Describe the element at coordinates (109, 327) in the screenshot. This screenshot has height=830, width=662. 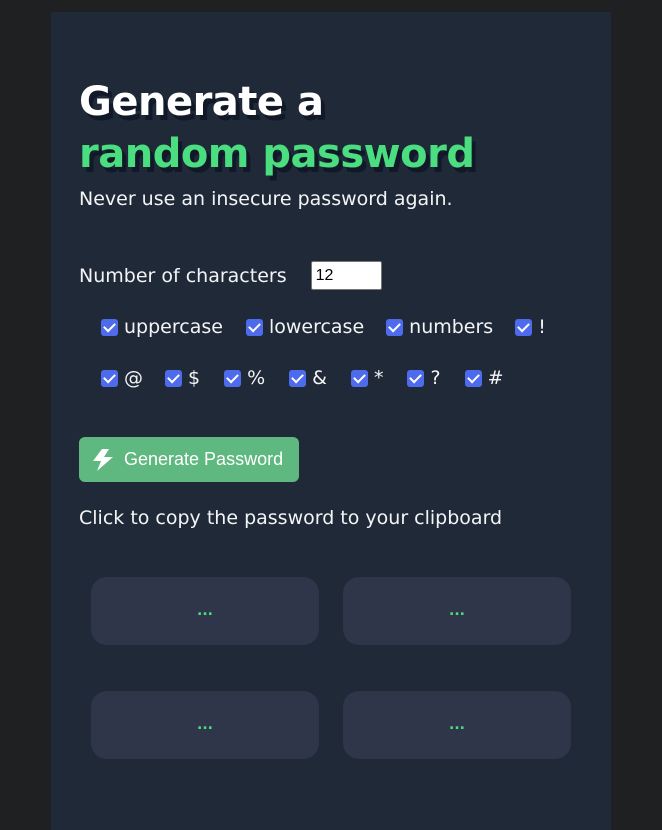
I see `uppercase-checkbox` at that location.